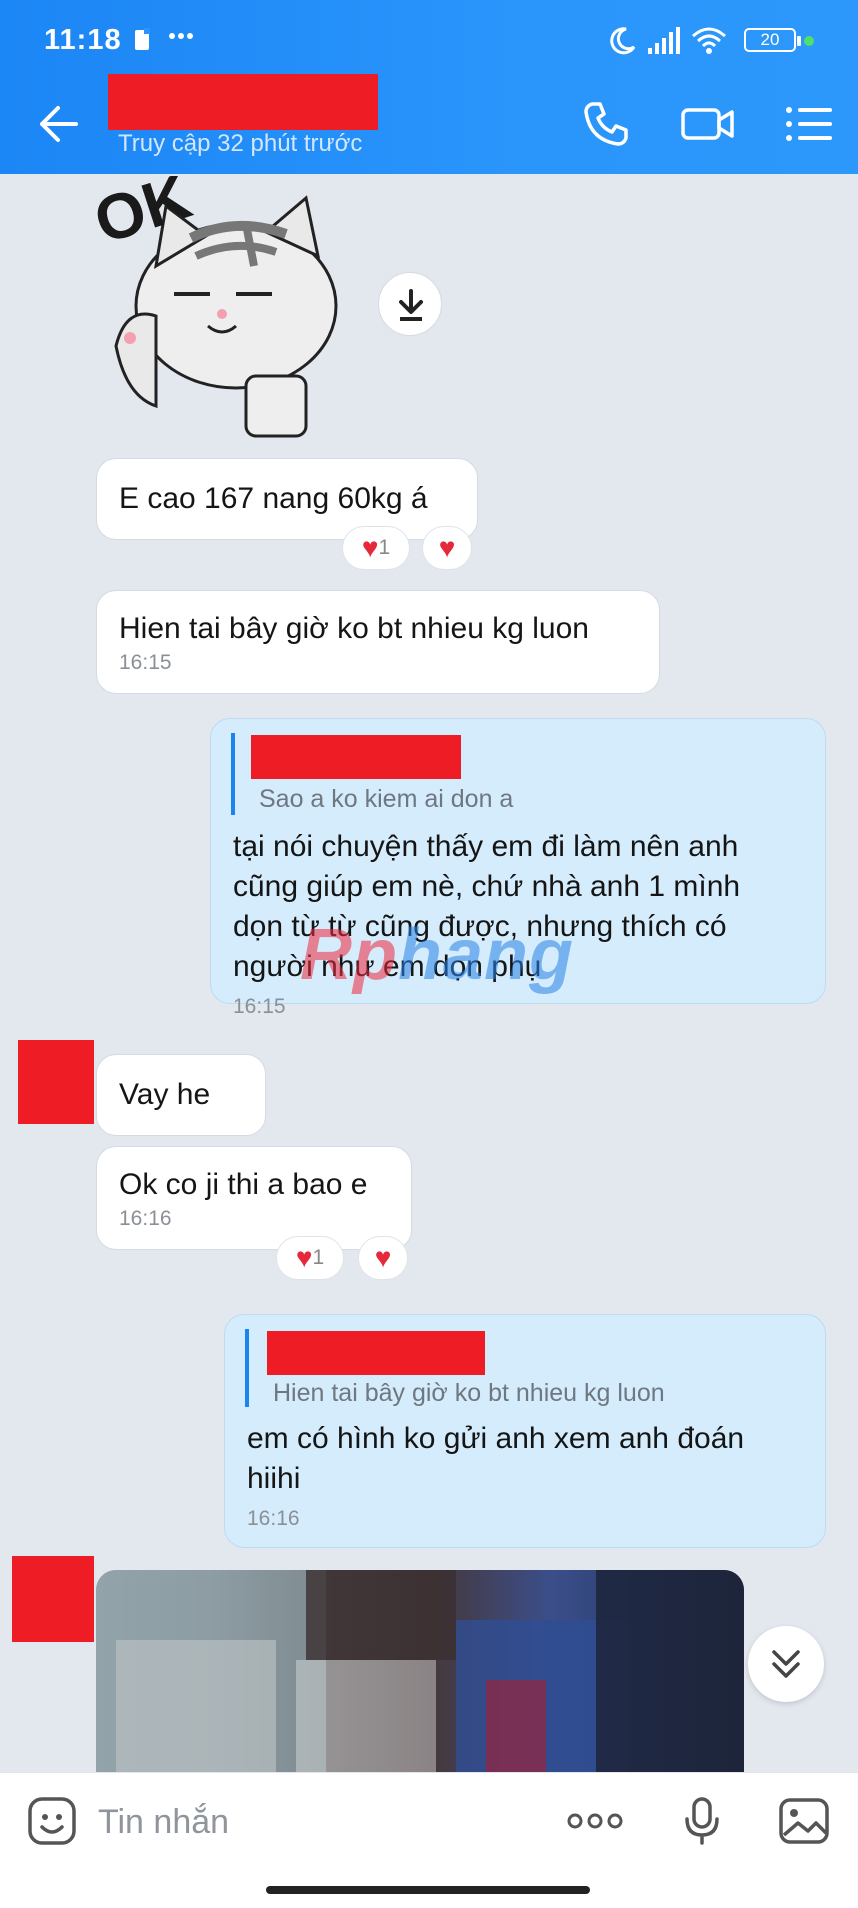 The width and height of the screenshot is (858, 1908). I want to click on scroll-to-bottom-button, so click(786, 1664).